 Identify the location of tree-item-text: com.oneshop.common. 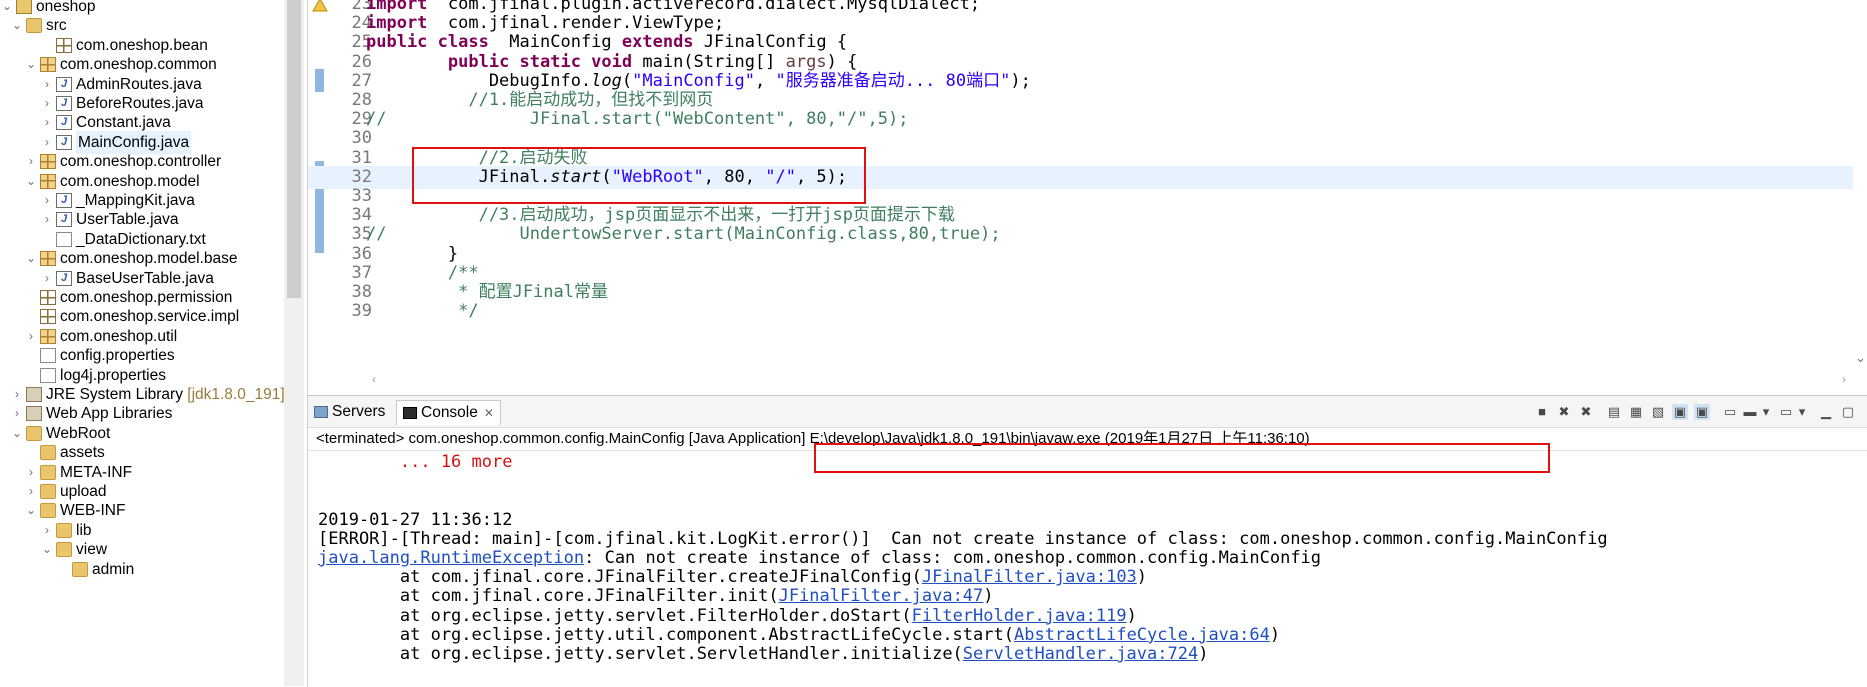
(138, 65).